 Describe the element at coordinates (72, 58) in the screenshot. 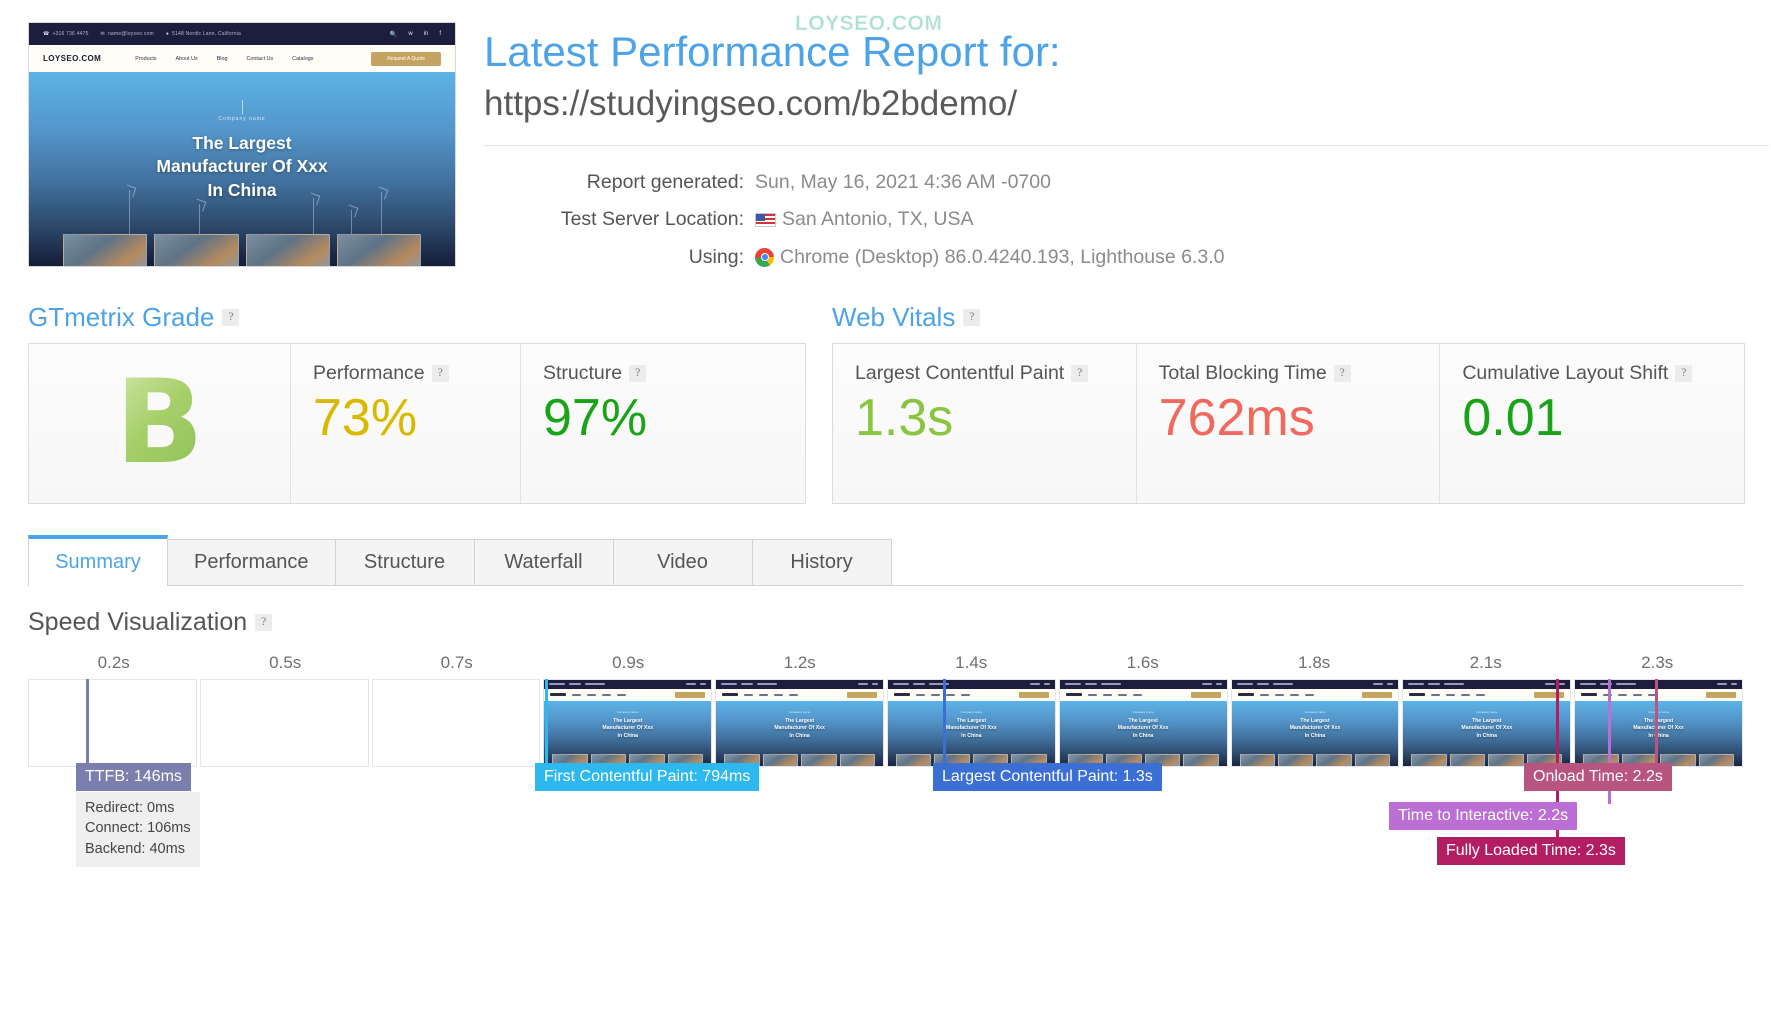

I see `preview-logo: LOYSEO.COM` at that location.